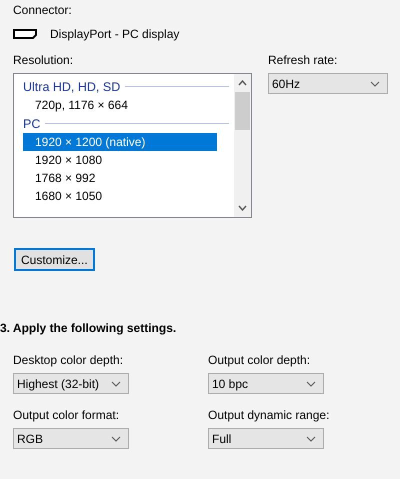 The height and width of the screenshot is (479, 400). I want to click on field-label: Output color format:, so click(66, 415).